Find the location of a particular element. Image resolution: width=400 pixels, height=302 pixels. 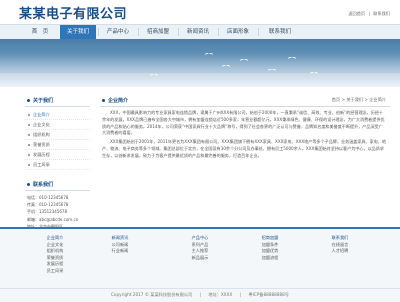

nav-news: 新闻资讯 is located at coordinates (198, 32).